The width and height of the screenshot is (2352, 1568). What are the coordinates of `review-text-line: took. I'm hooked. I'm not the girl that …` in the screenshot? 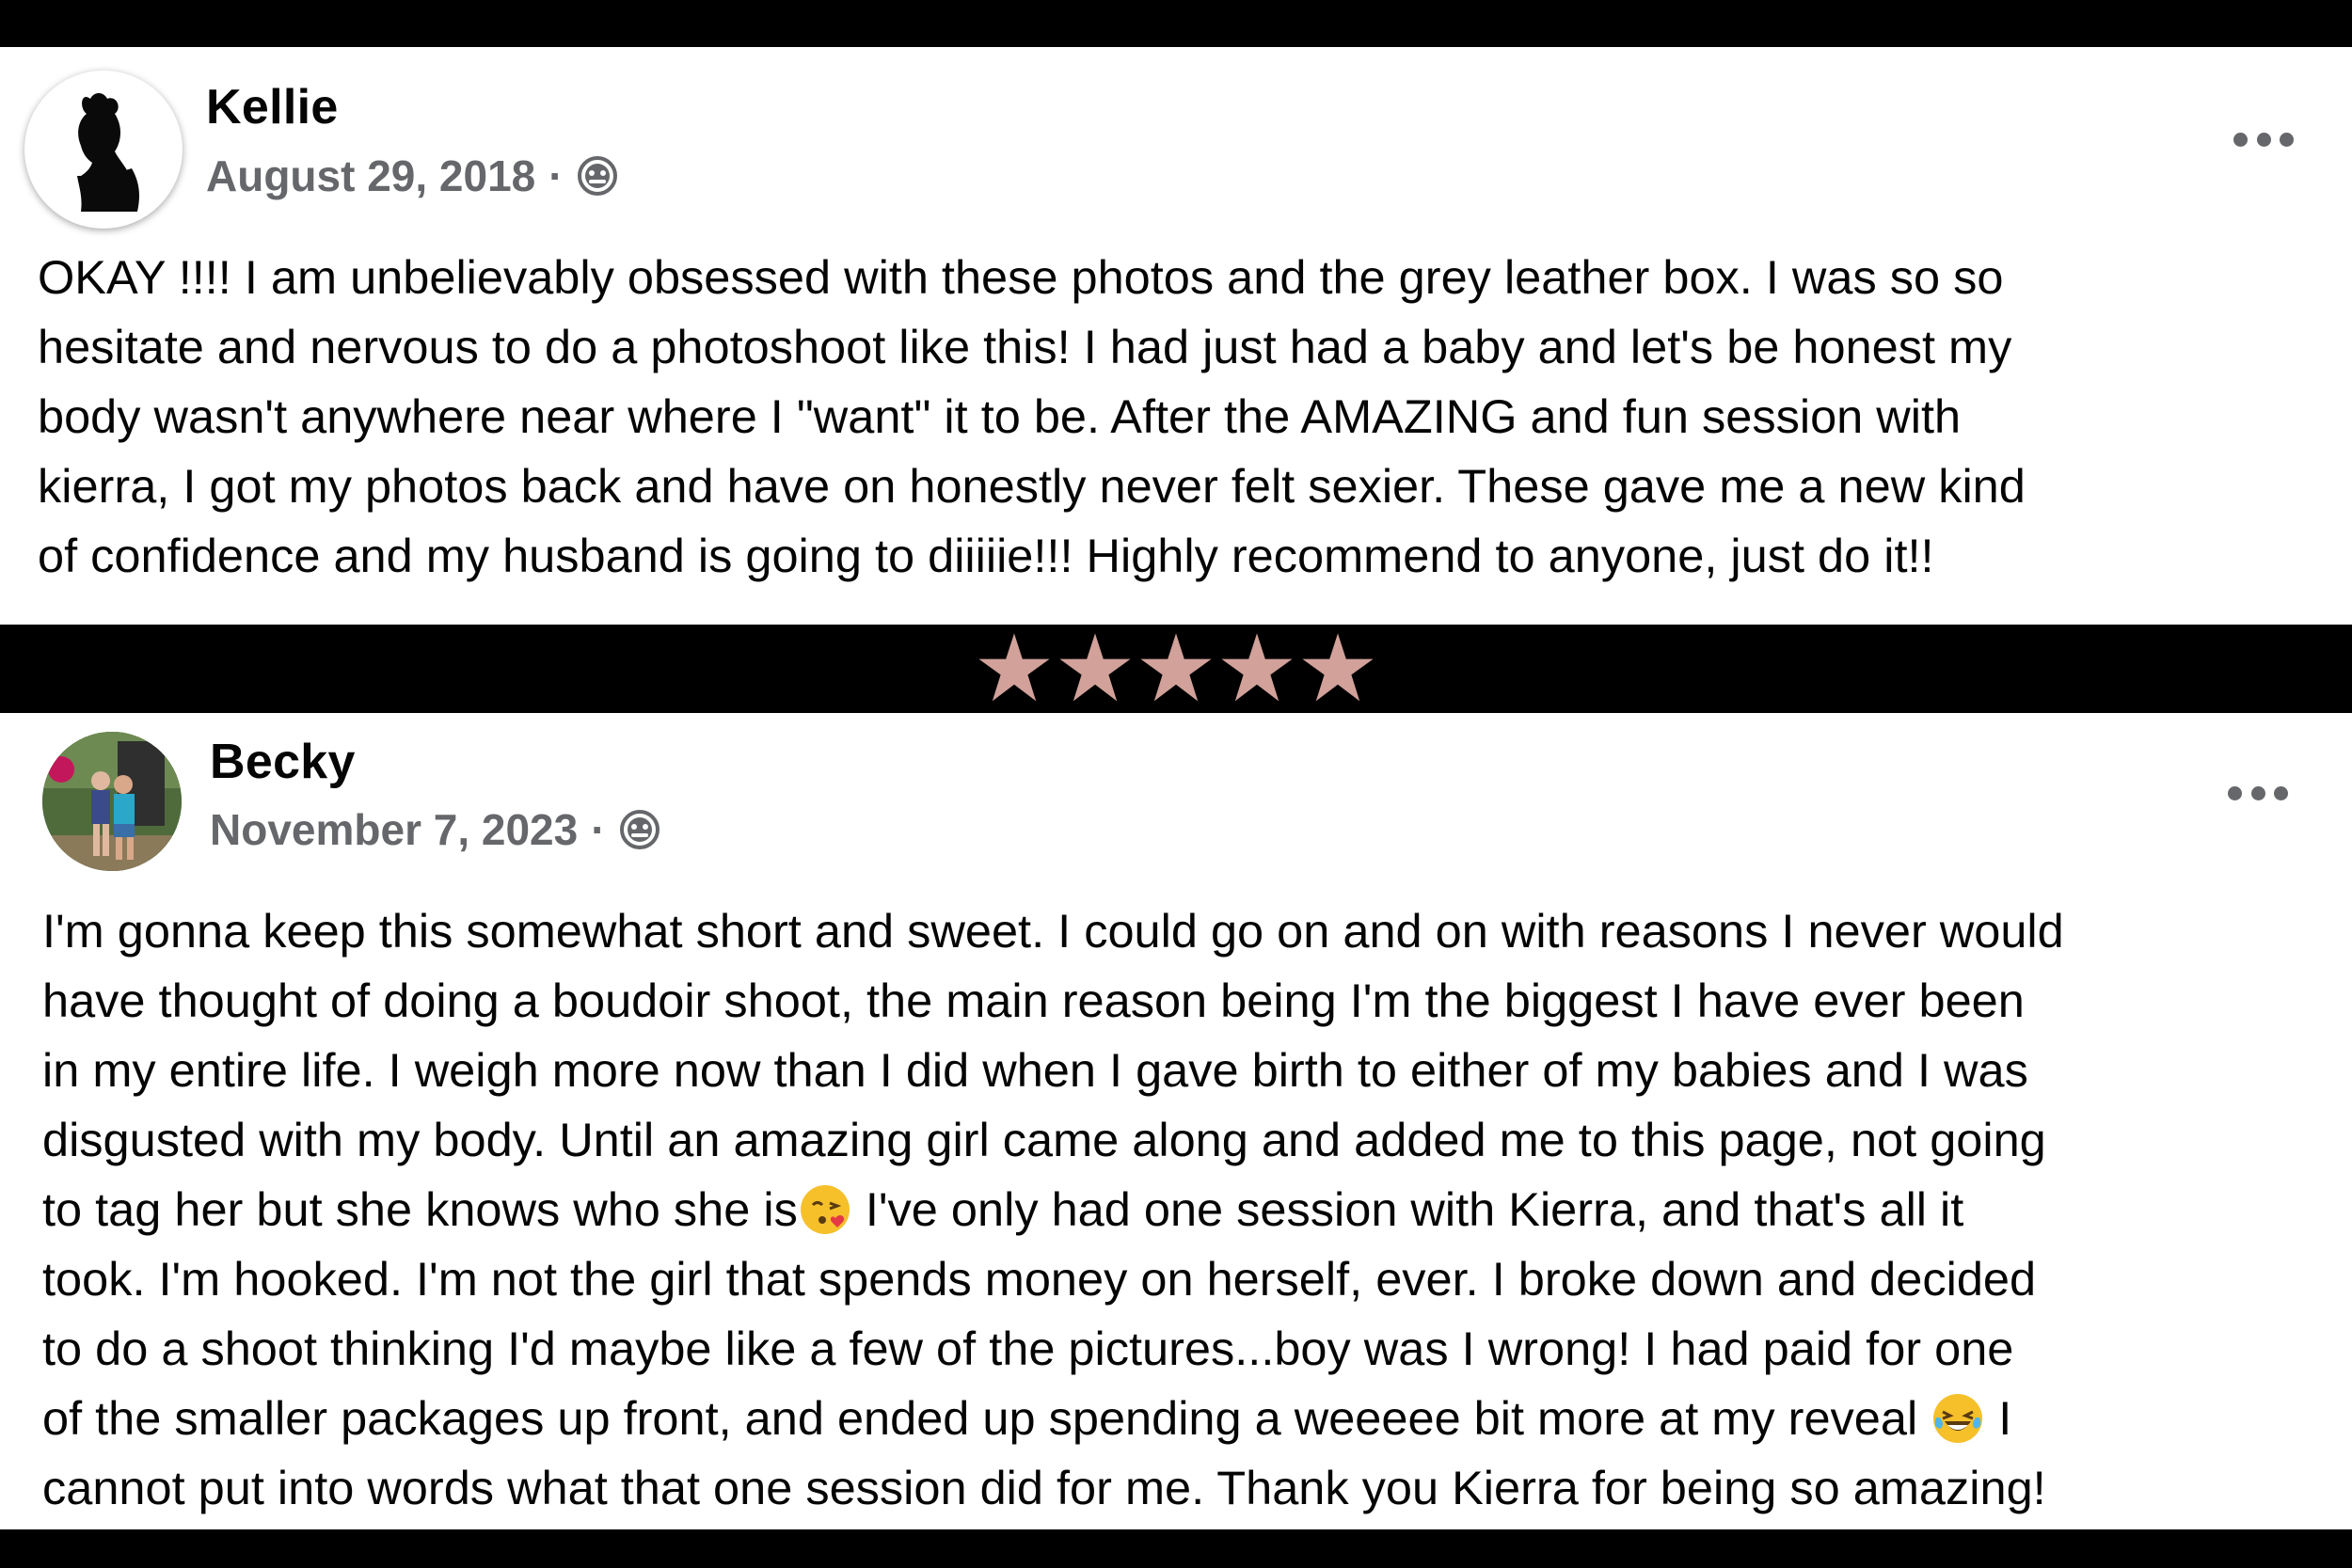 It's located at (1039, 1279).